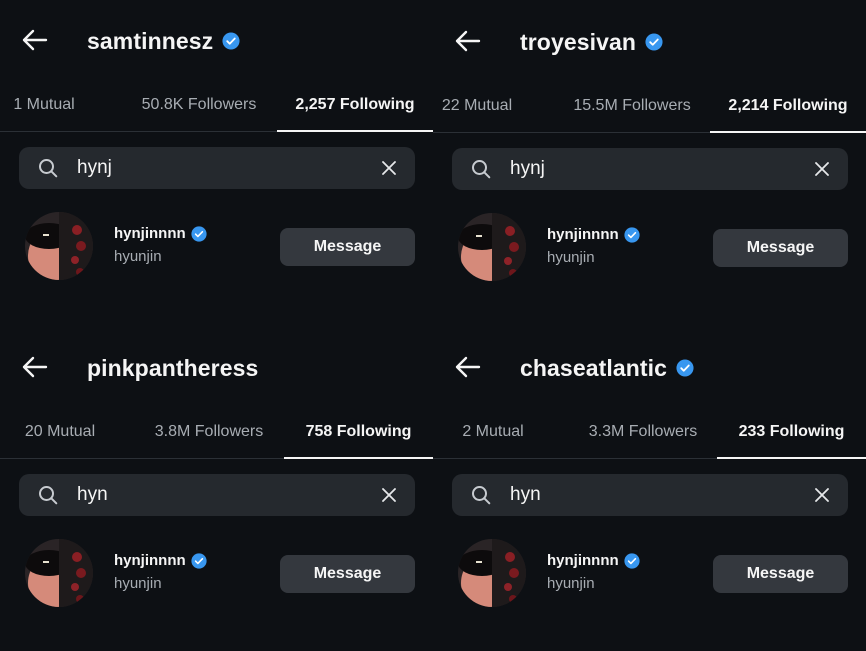 This screenshot has width=866, height=651. What do you see at coordinates (477, 106) in the screenshot?
I see `tab-mutual: 22 Mutual` at bounding box center [477, 106].